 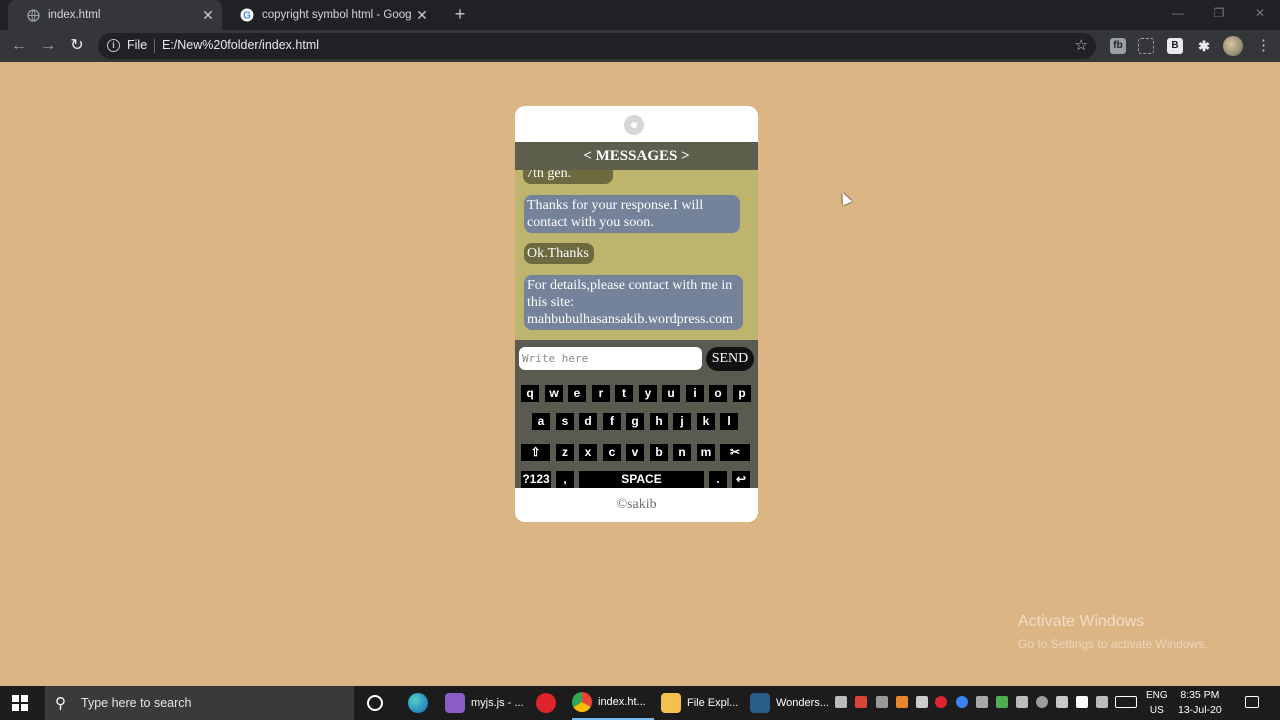 What do you see at coordinates (375, 703) in the screenshot?
I see `cortana-icon` at bounding box center [375, 703].